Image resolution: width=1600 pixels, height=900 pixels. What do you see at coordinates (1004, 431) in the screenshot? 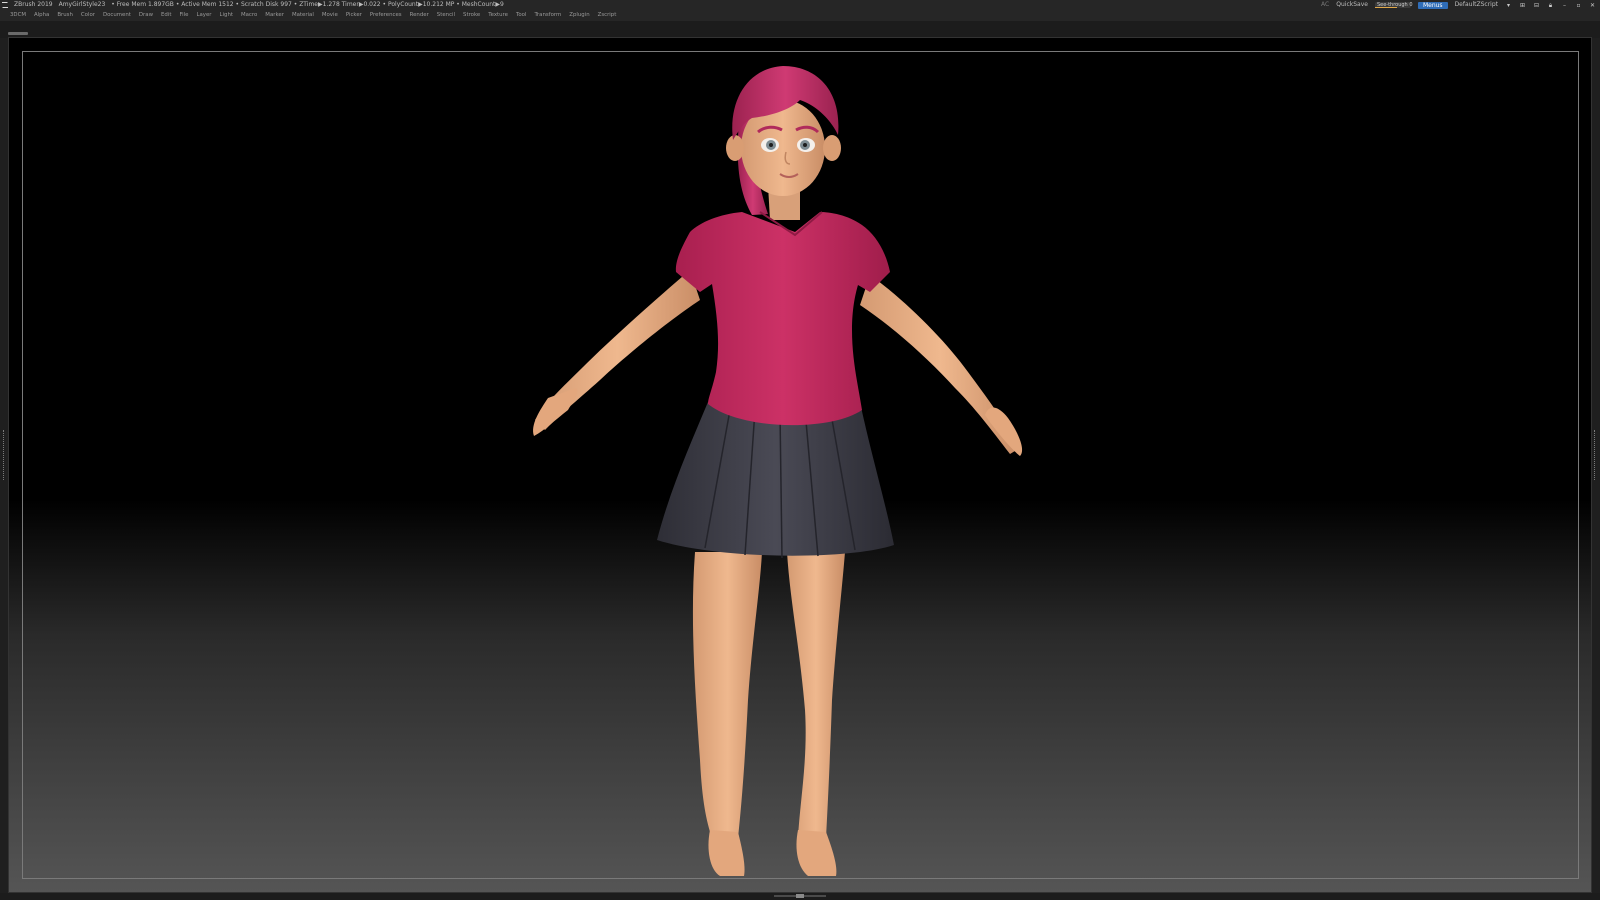
I see `right-hand` at bounding box center [1004, 431].